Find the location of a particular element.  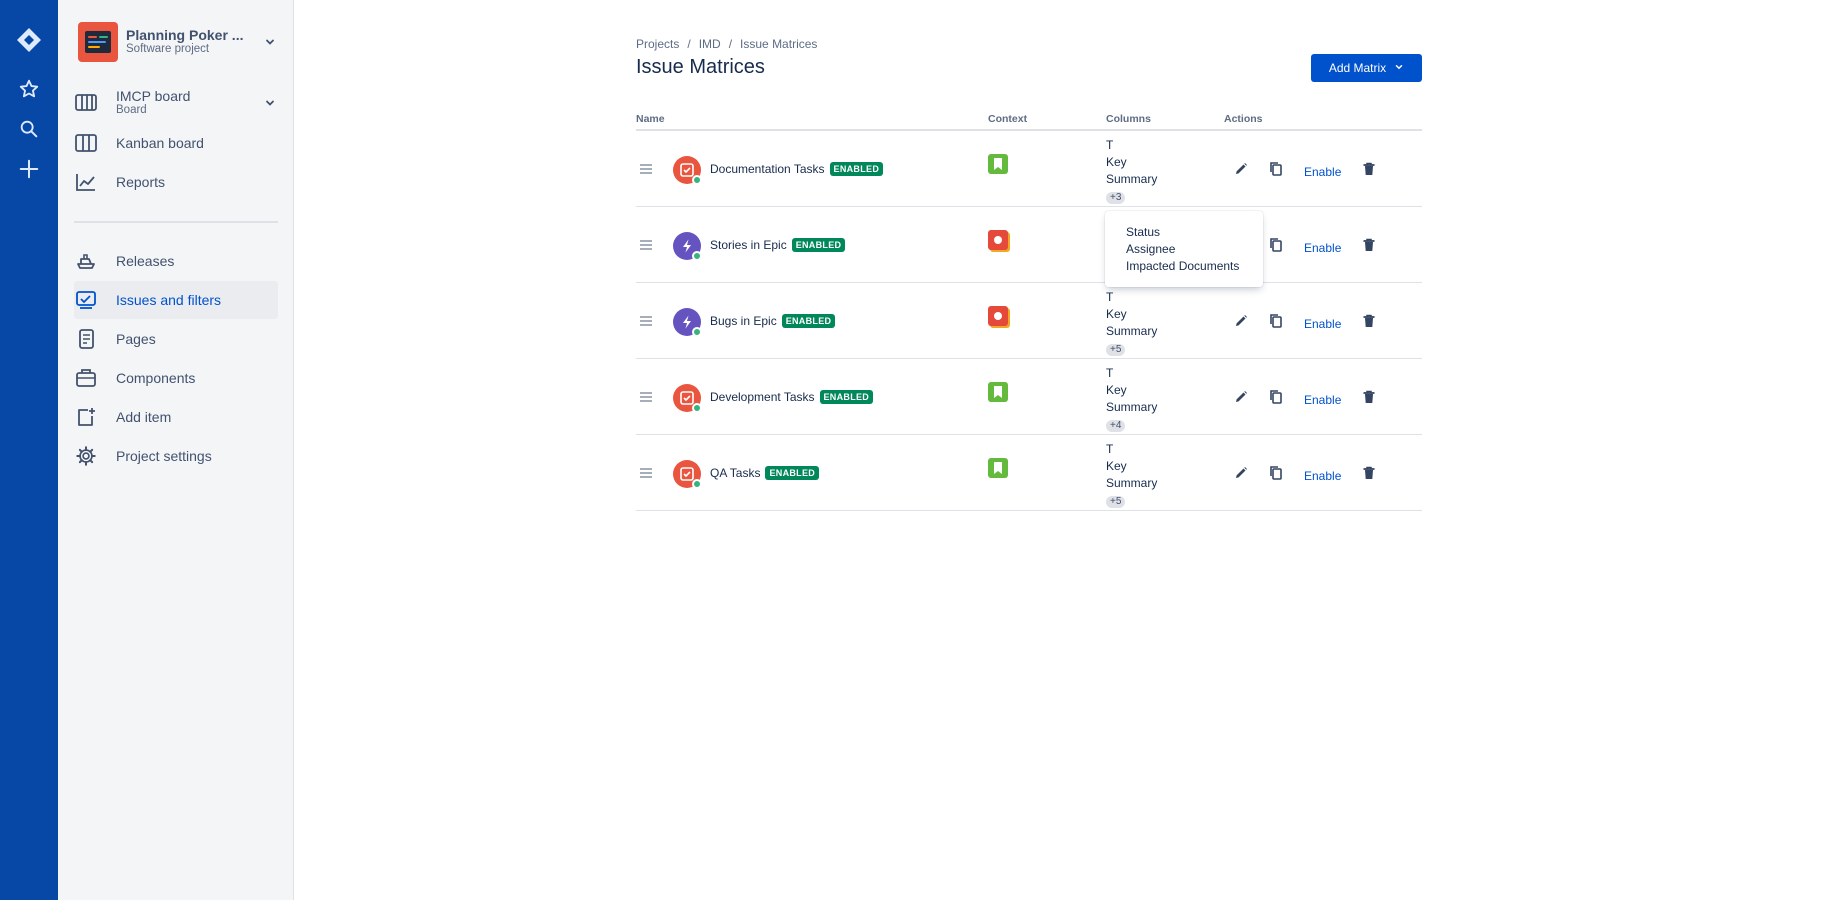

matrix-name-text: Stories in Epic is located at coordinates (748, 245).